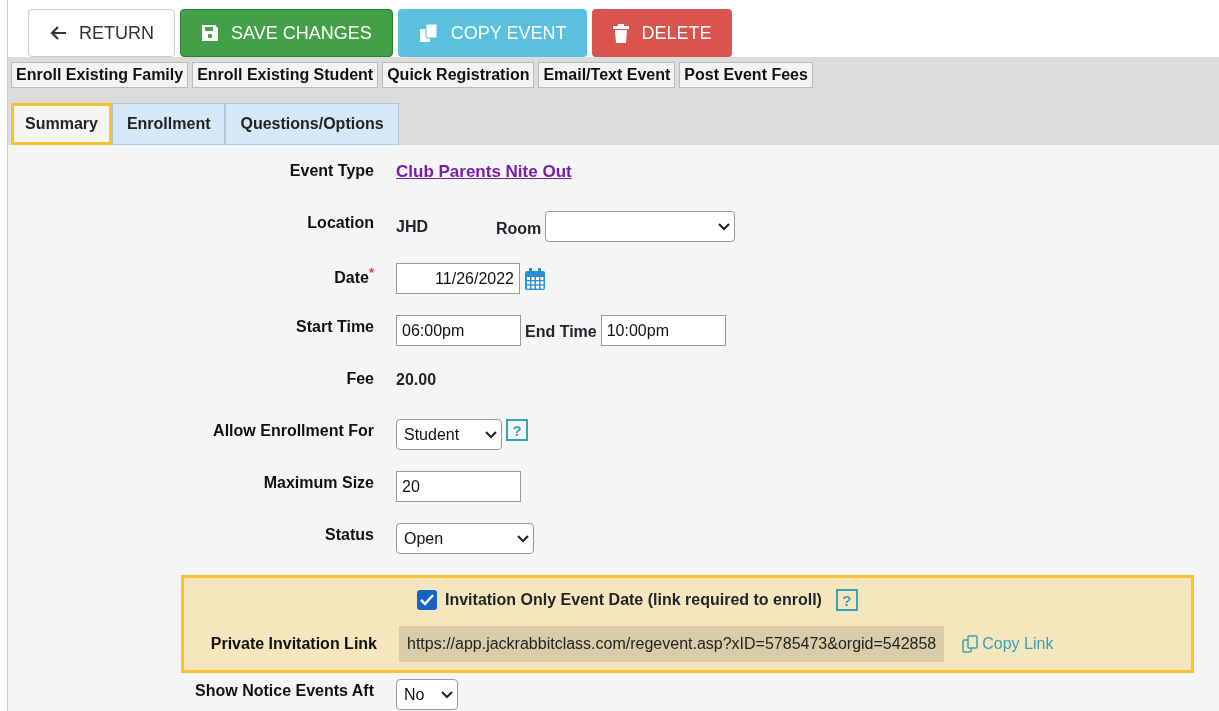  Describe the element at coordinates (640, 226) in the screenshot. I see `room-select` at that location.